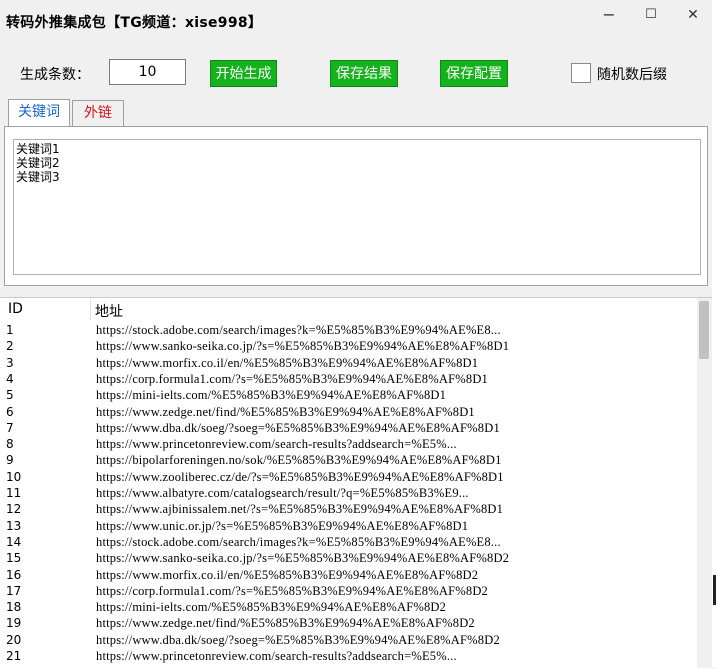  I want to click on row-id: 8, so click(10, 444).